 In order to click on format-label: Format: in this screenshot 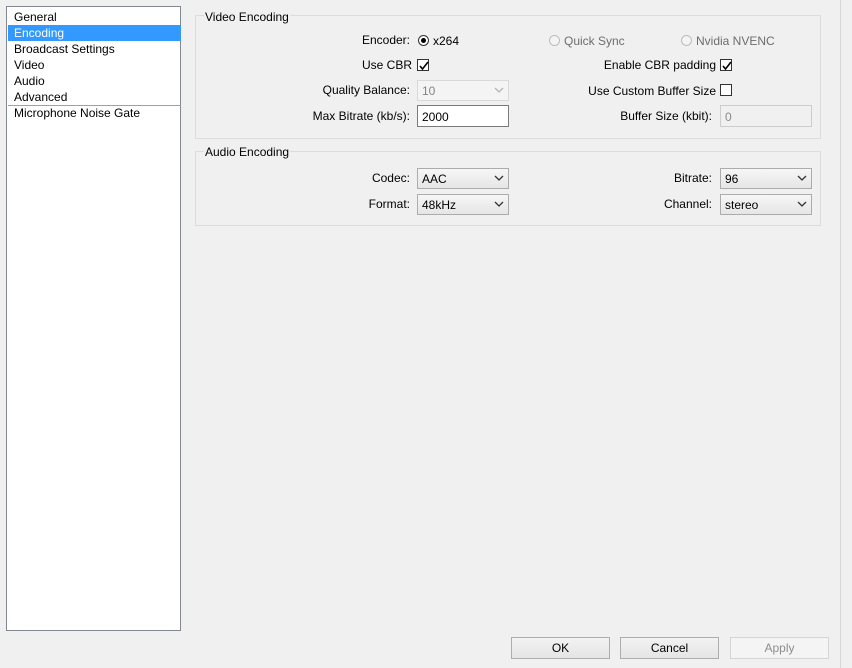, I will do `click(389, 204)`.